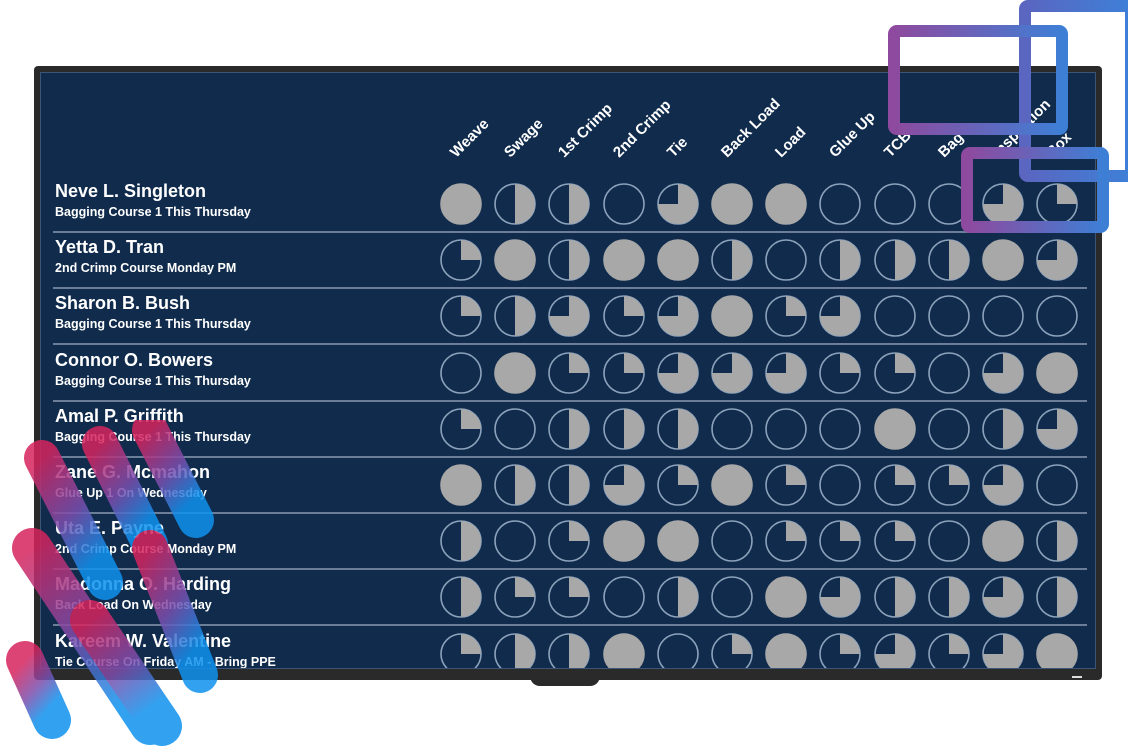  What do you see at coordinates (110, 528) in the screenshot?
I see `trainee-name: Uta E. Payne` at bounding box center [110, 528].